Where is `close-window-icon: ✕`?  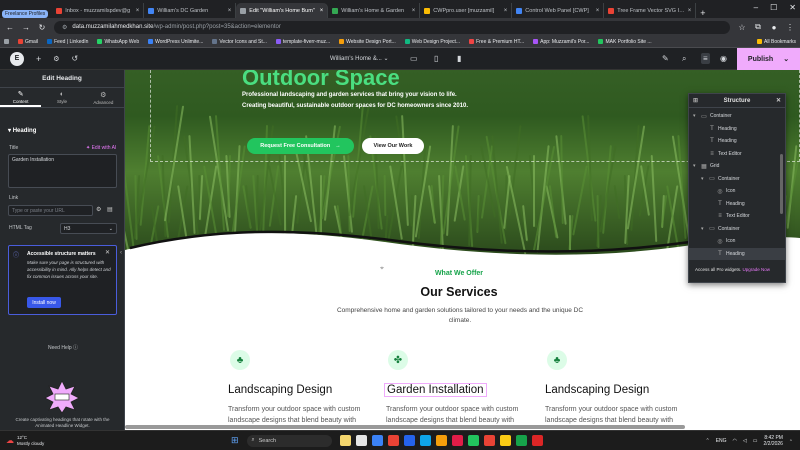 close-window-icon: ✕ is located at coordinates (792, 7).